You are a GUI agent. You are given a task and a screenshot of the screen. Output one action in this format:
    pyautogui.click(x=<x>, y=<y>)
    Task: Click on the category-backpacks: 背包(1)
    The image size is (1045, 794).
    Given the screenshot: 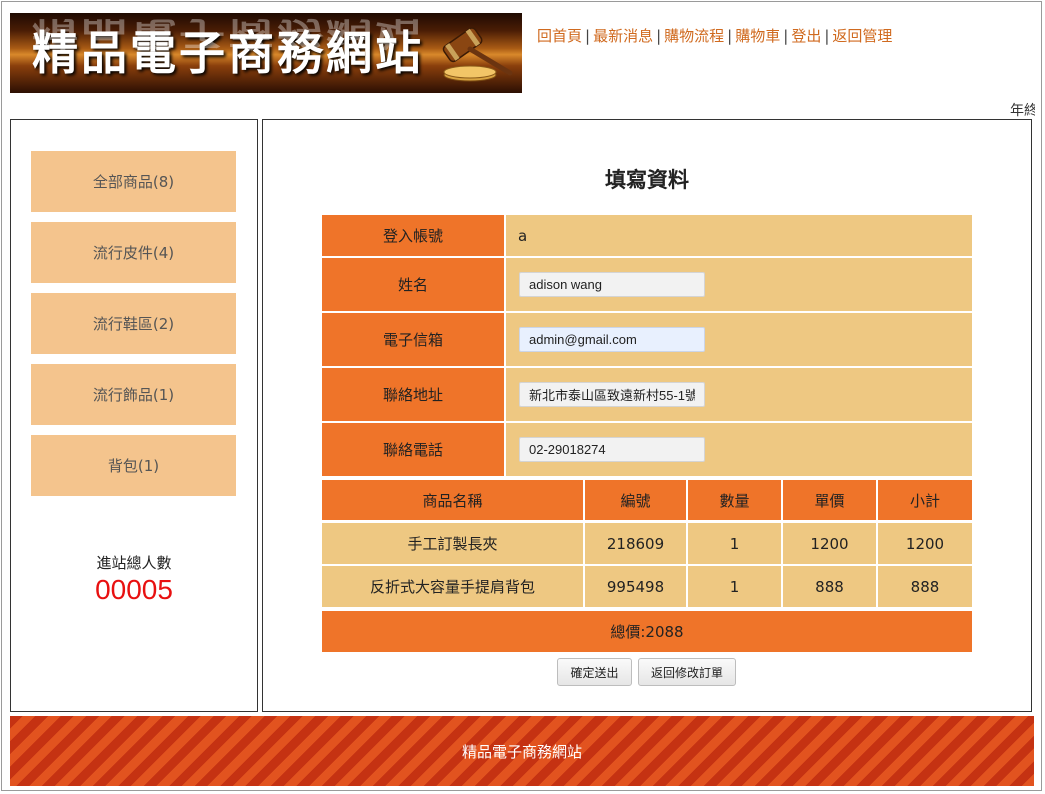 What is the action you would take?
    pyautogui.click(x=133, y=465)
    